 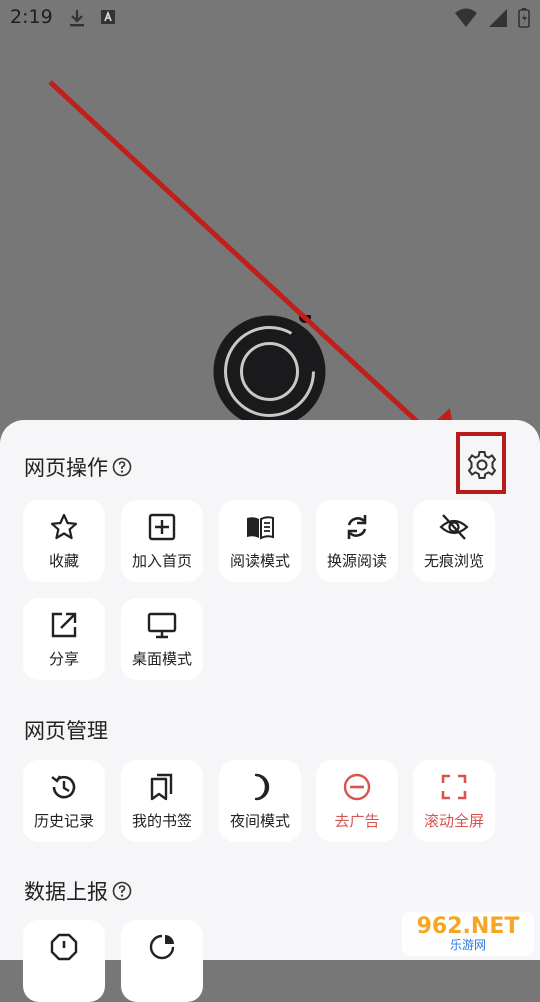 I want to click on fullscreen-icon, so click(x=454, y=787).